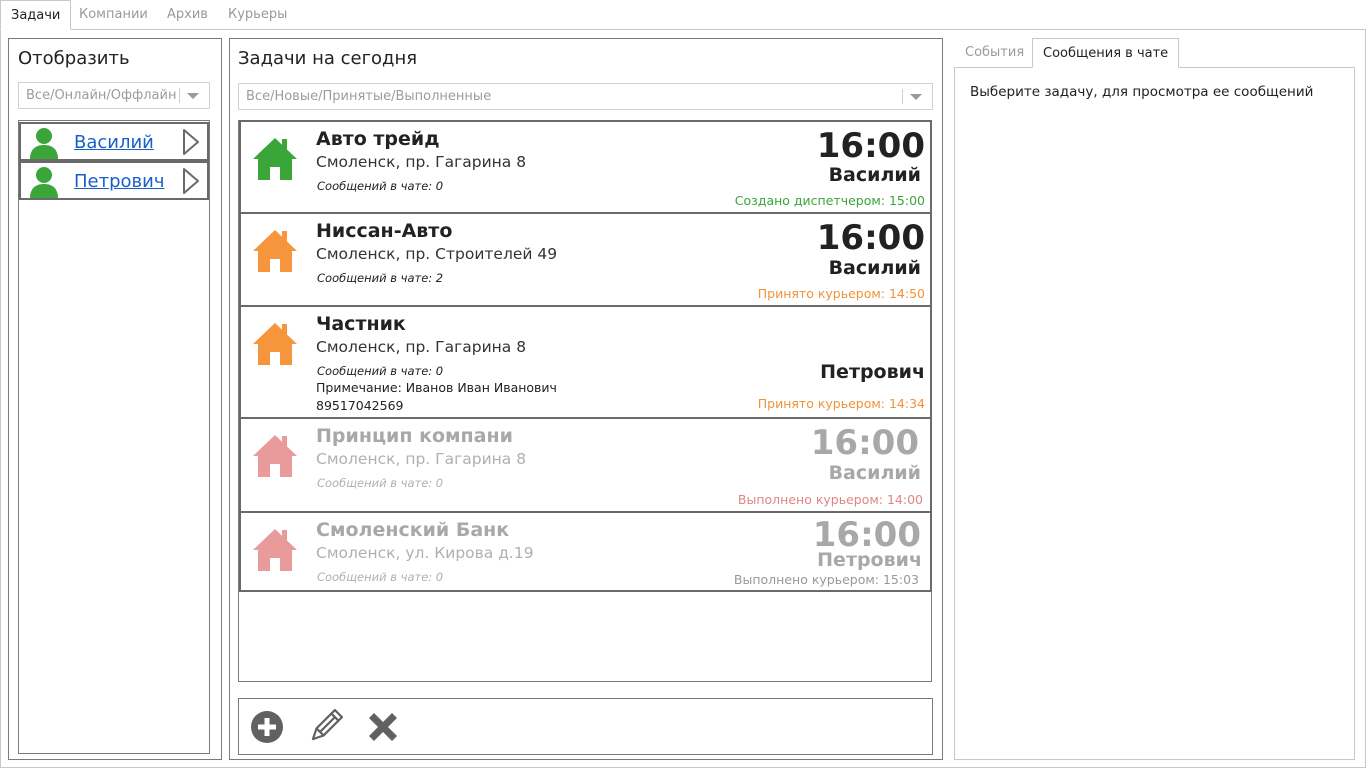 The image size is (1366, 768). Describe the element at coordinates (325, 727) in the screenshot. I see `pencil-icon` at that location.